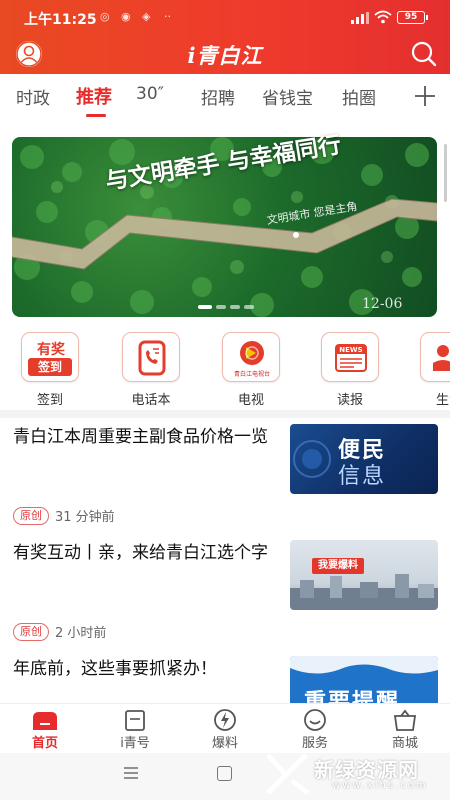 The width and height of the screenshot is (450, 800). I want to click on quick-link-checkin: 有奖 签到 签到, so click(50, 369).